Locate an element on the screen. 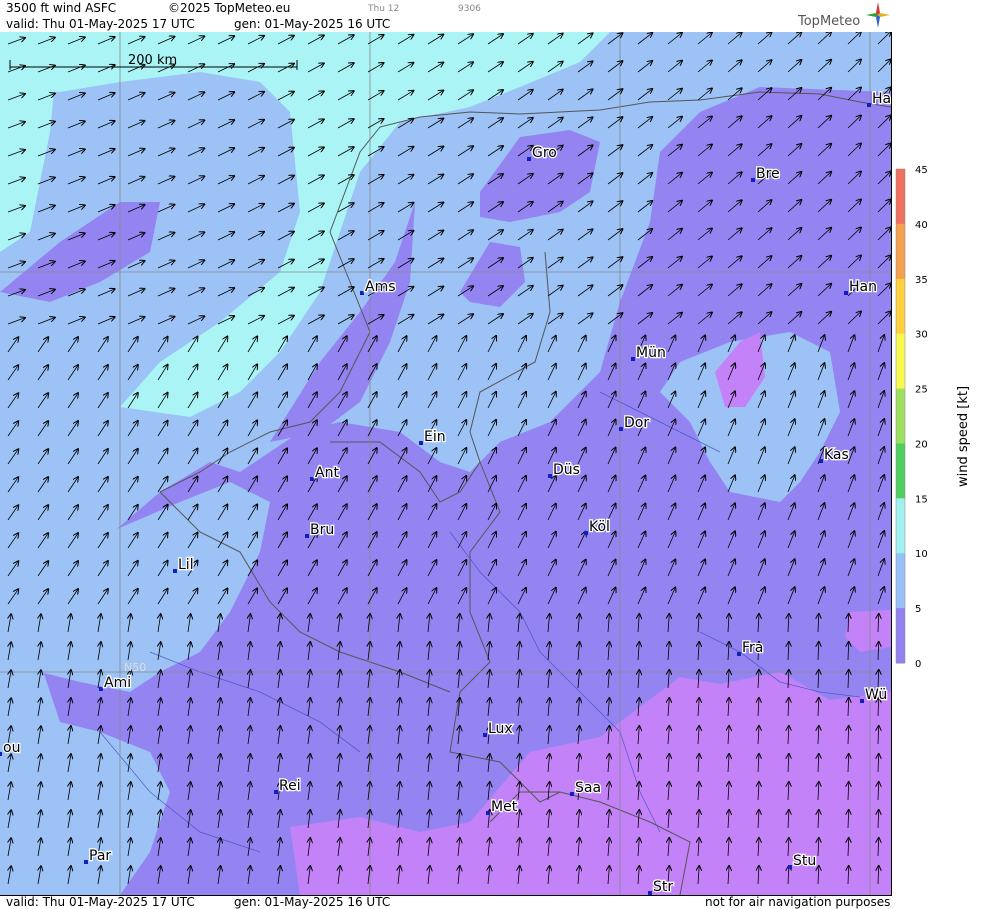 The image size is (983, 909). city-label: Bre is located at coordinates (768, 174).